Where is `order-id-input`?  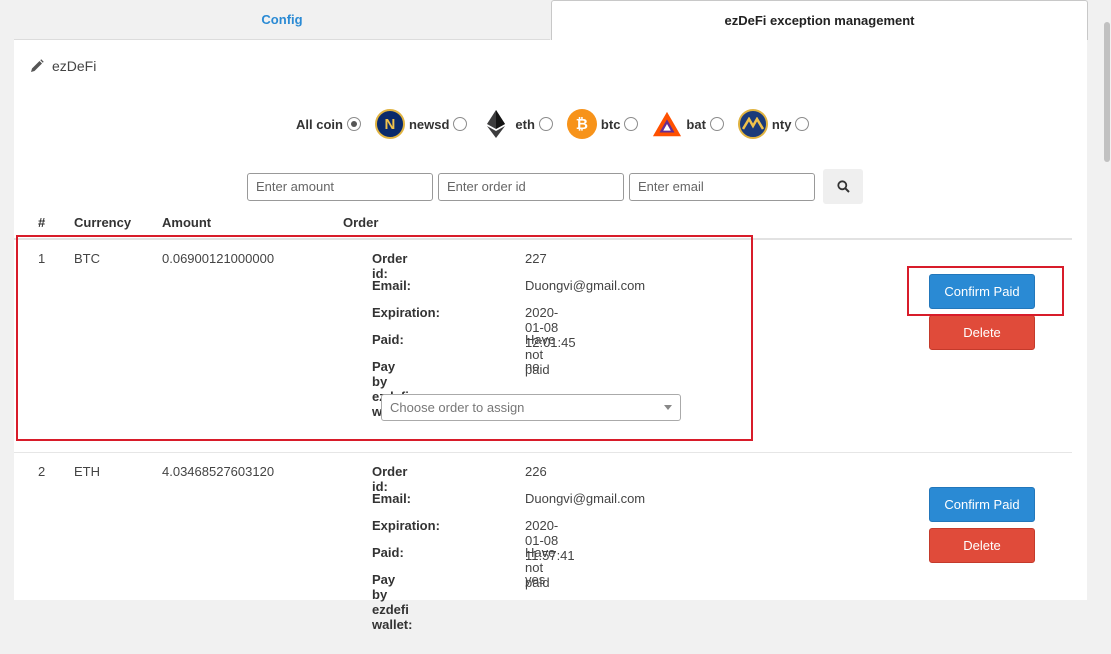
order-id-input is located at coordinates (531, 186).